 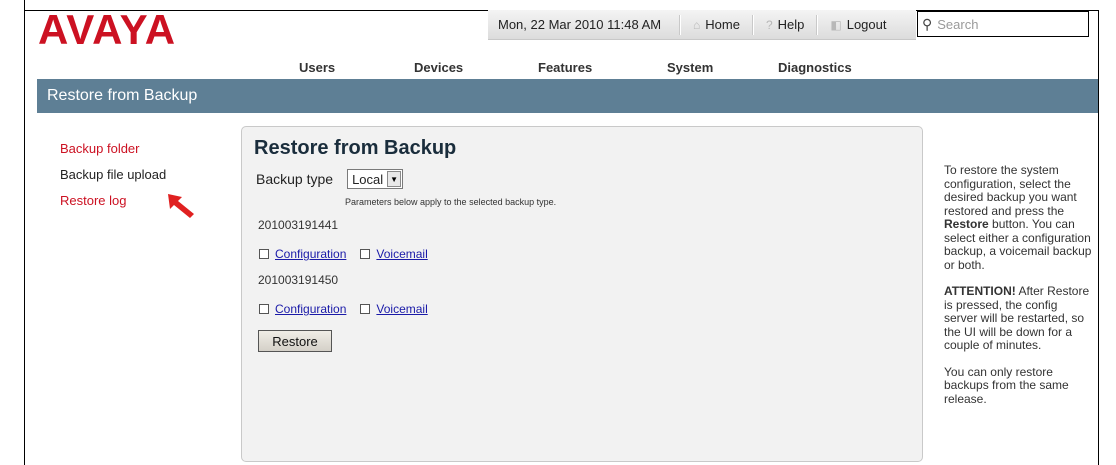 What do you see at coordinates (298, 225) in the screenshot?
I see `backup-name: 201003191441` at bounding box center [298, 225].